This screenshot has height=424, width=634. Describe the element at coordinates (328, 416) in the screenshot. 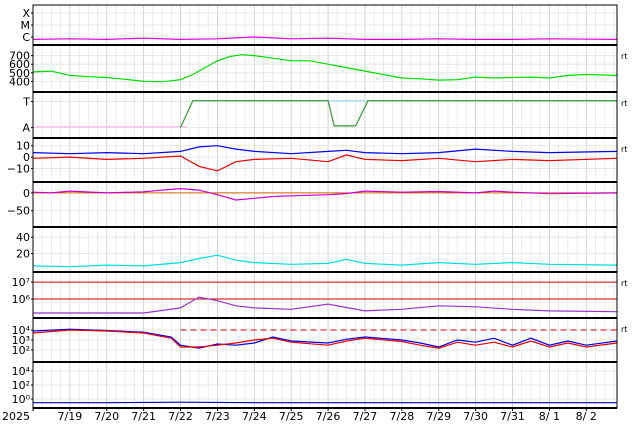

I see `x-tick-label: 7/26` at that location.